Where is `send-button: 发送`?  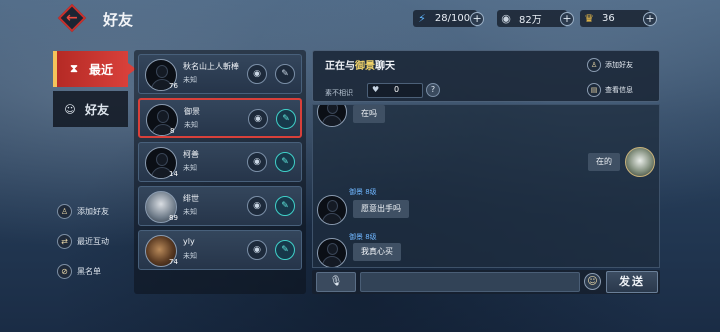 send-button: 发送 is located at coordinates (632, 282).